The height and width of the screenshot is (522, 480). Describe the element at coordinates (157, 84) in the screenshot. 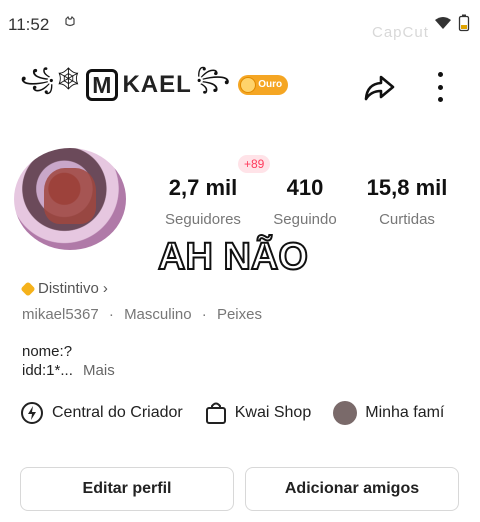

I see `name-text: KAEL` at that location.